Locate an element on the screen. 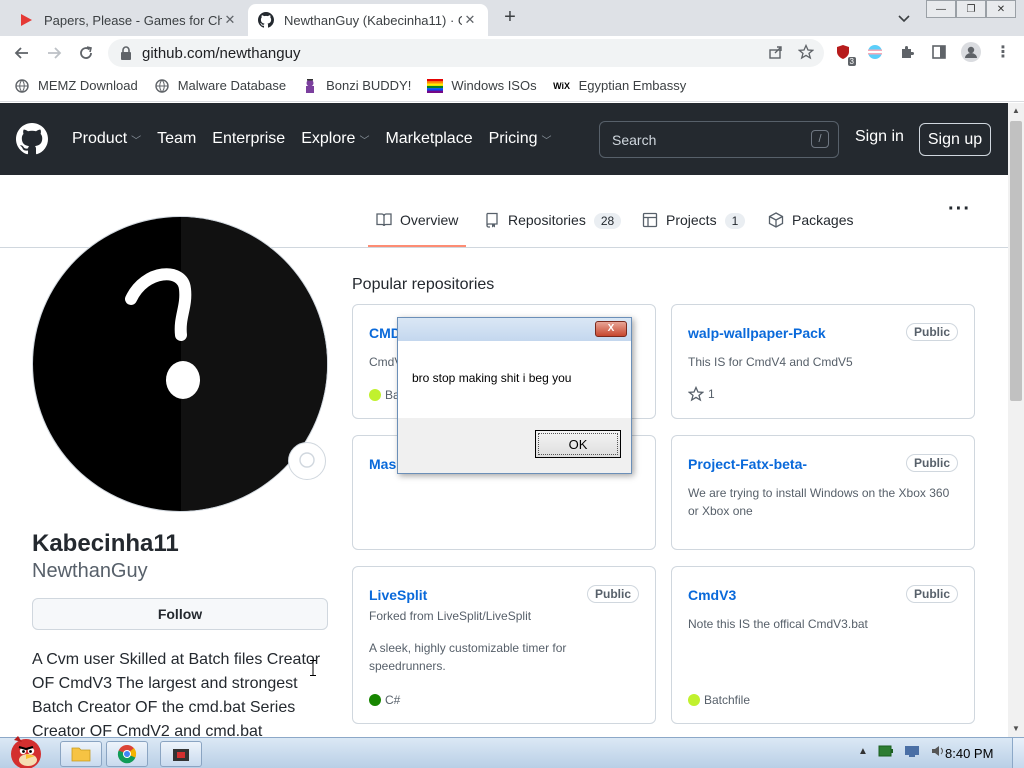  window-controls: — ❐ ✕ is located at coordinates (971, 9).